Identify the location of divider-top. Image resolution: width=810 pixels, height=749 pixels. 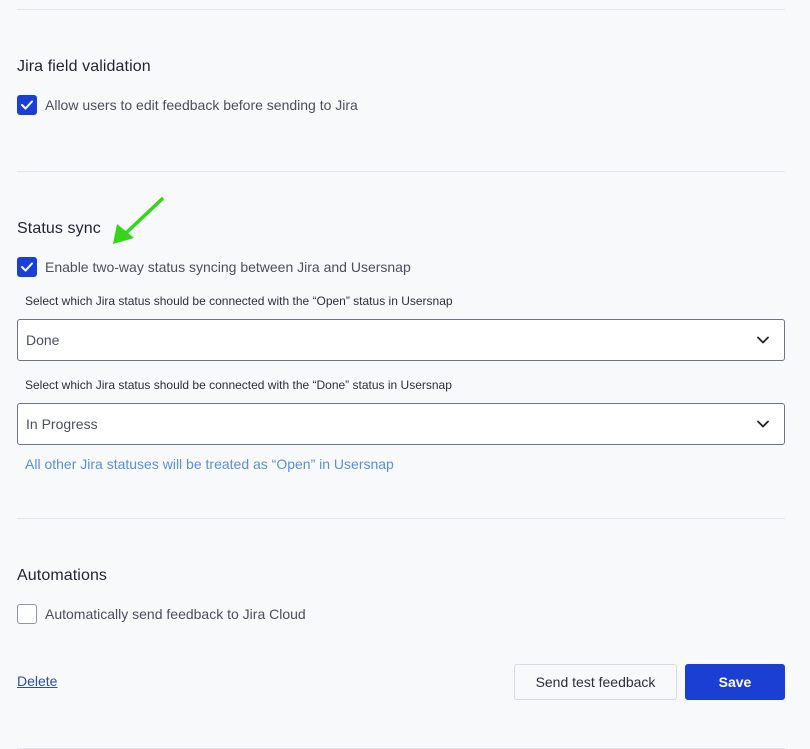
(401, 9).